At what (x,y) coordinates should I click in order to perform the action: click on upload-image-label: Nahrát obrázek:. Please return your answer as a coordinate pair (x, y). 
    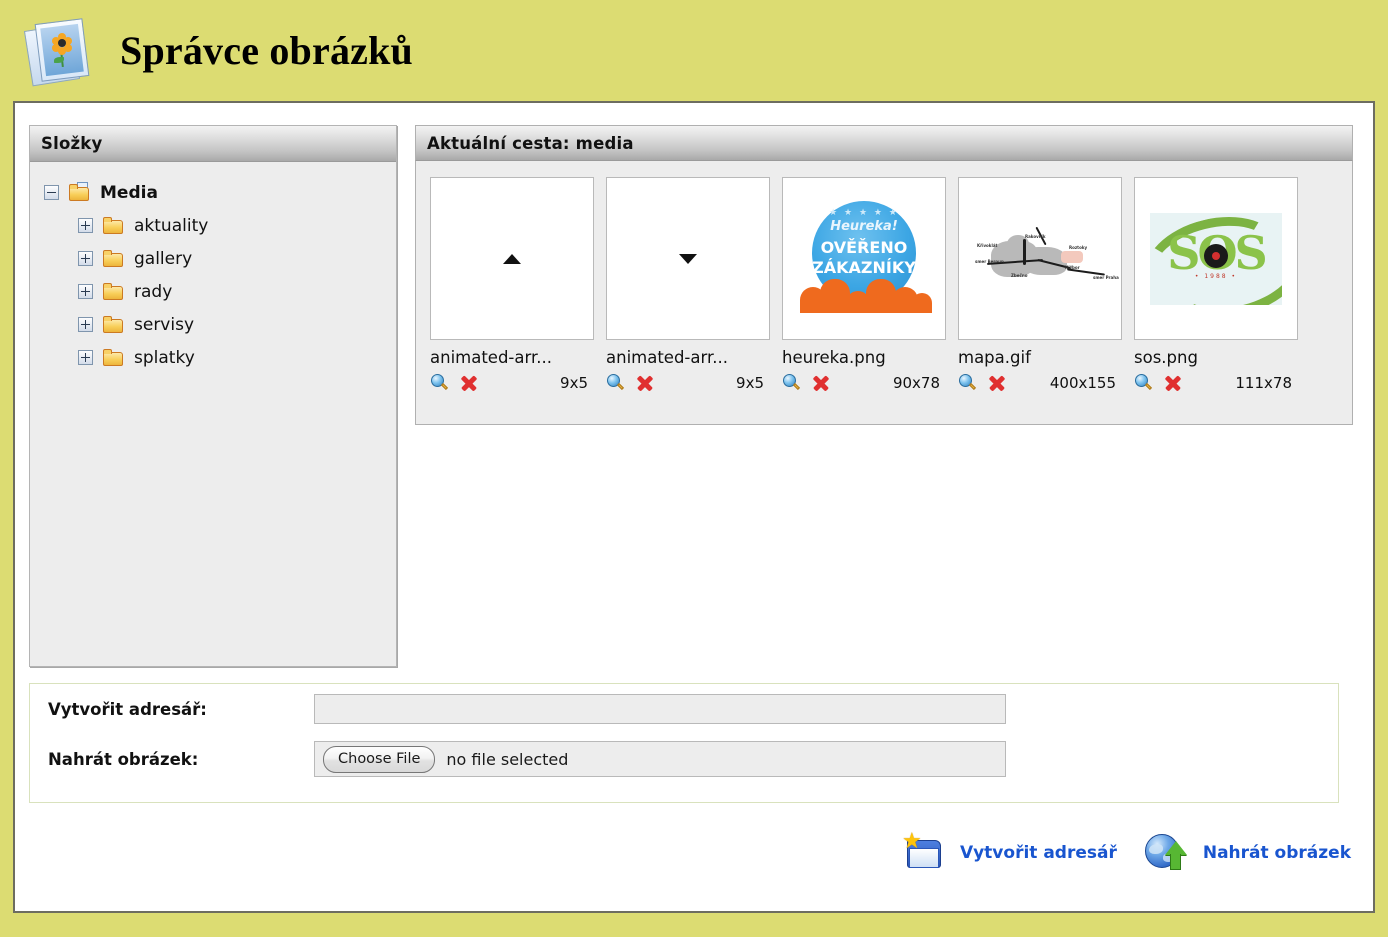
    Looking at the image, I should click on (123, 759).